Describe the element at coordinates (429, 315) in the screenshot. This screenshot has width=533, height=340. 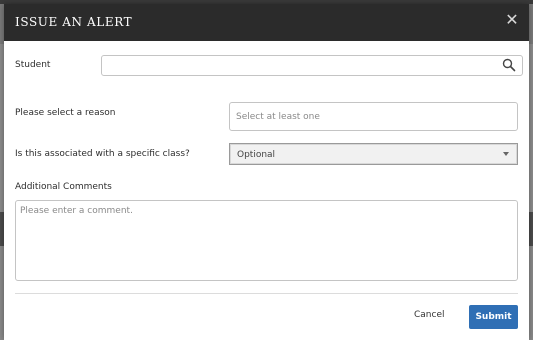
I see `cancel-button: Cancel` at that location.